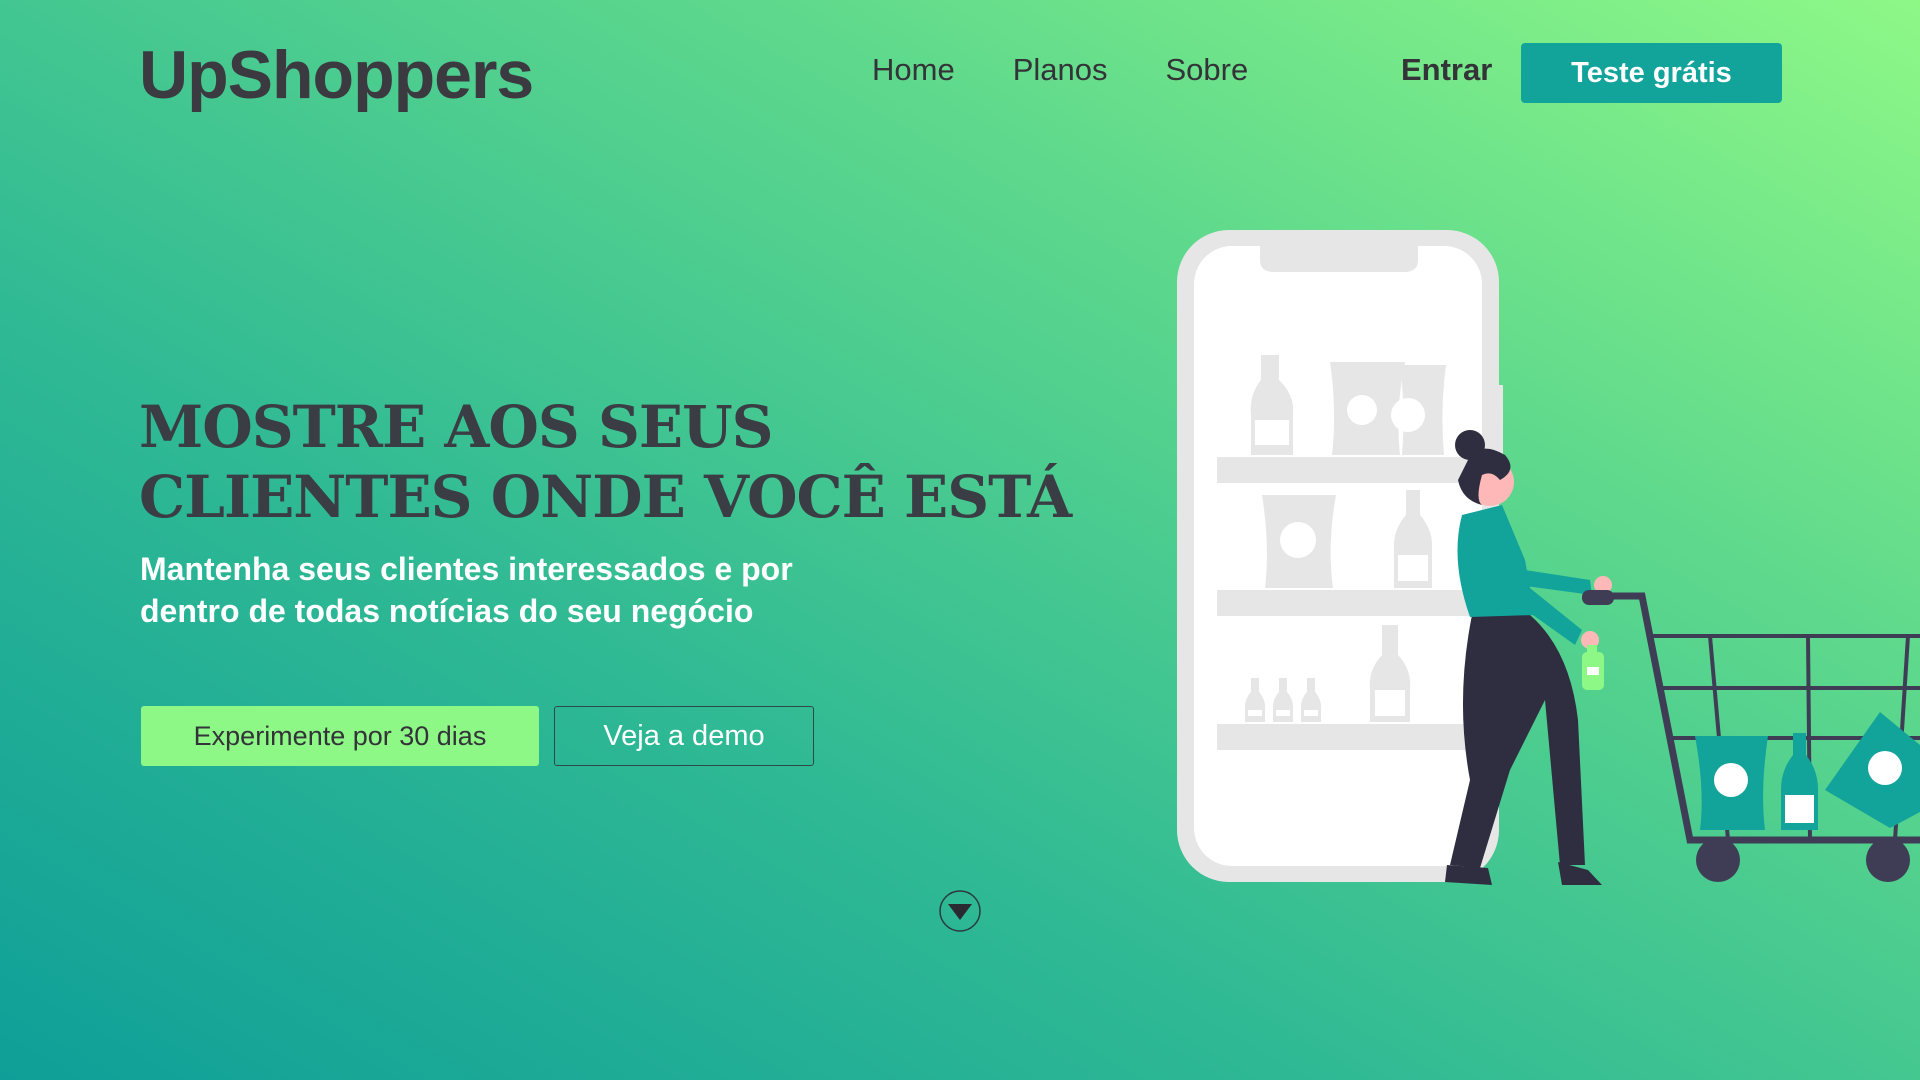  Describe the element at coordinates (336, 75) in the screenshot. I see `brand-logo: UpShoppers` at that location.